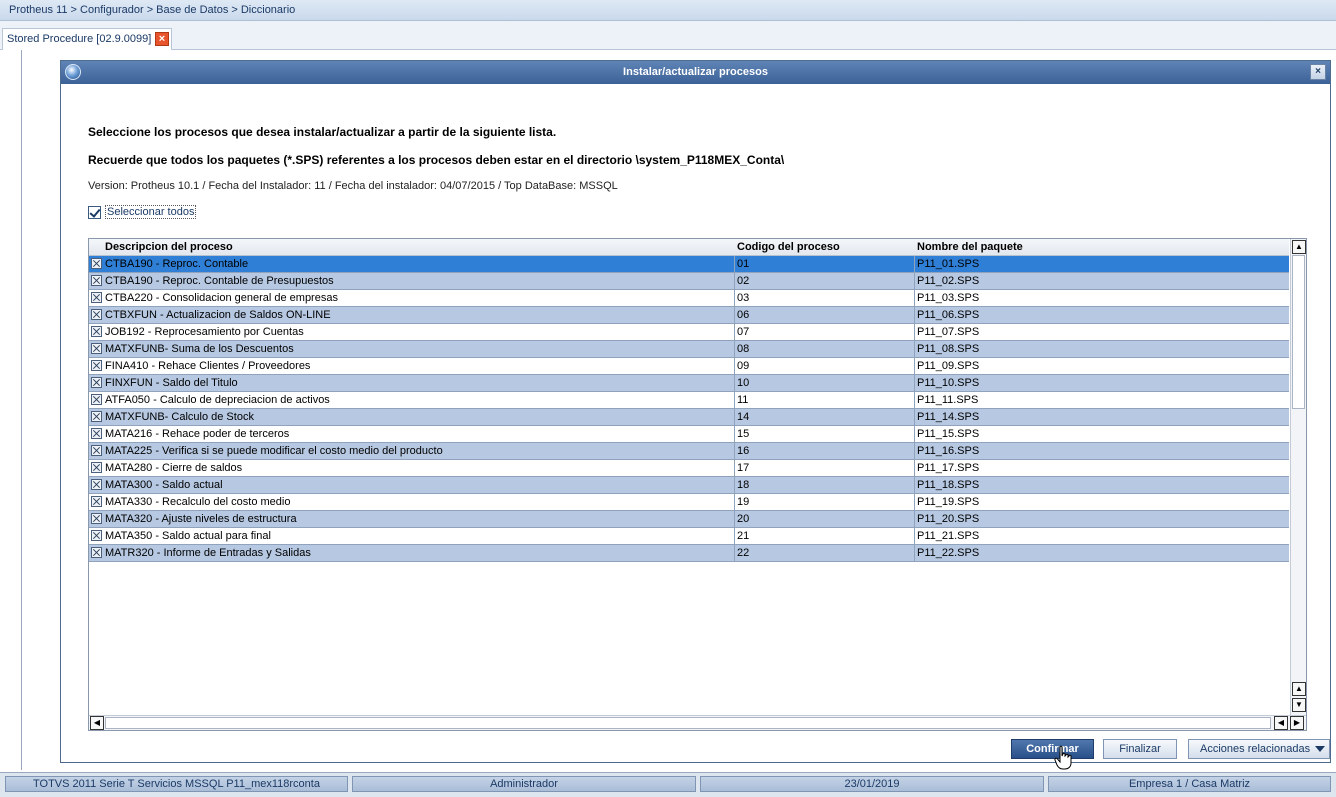  What do you see at coordinates (1318, 72) in the screenshot?
I see `dialog-close-icon: ×` at bounding box center [1318, 72].